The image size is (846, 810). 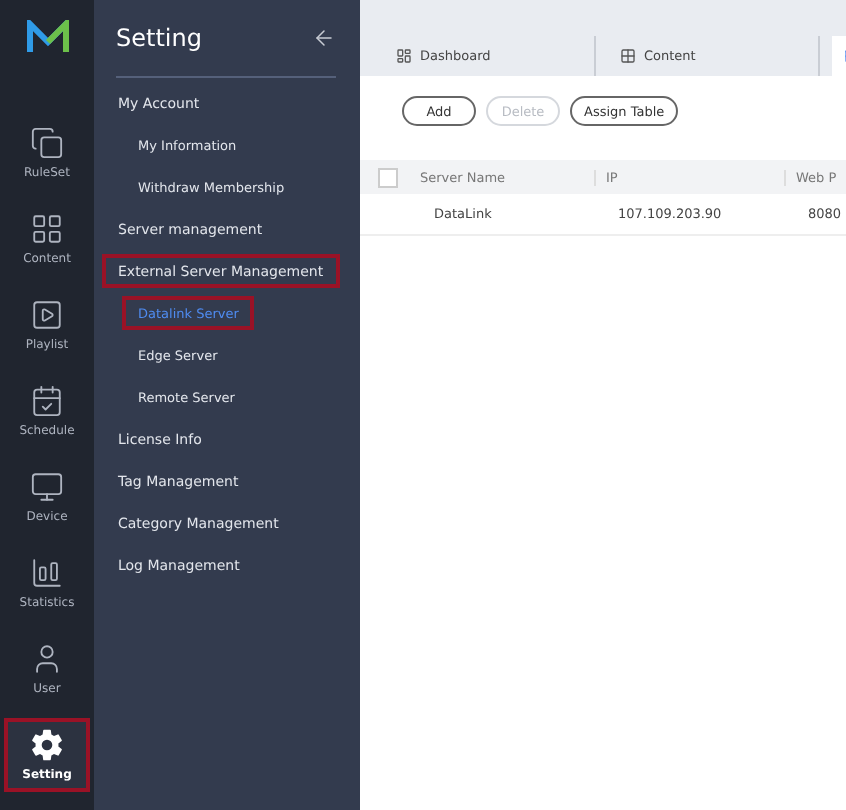 I want to click on calendar-icon, so click(x=47, y=401).